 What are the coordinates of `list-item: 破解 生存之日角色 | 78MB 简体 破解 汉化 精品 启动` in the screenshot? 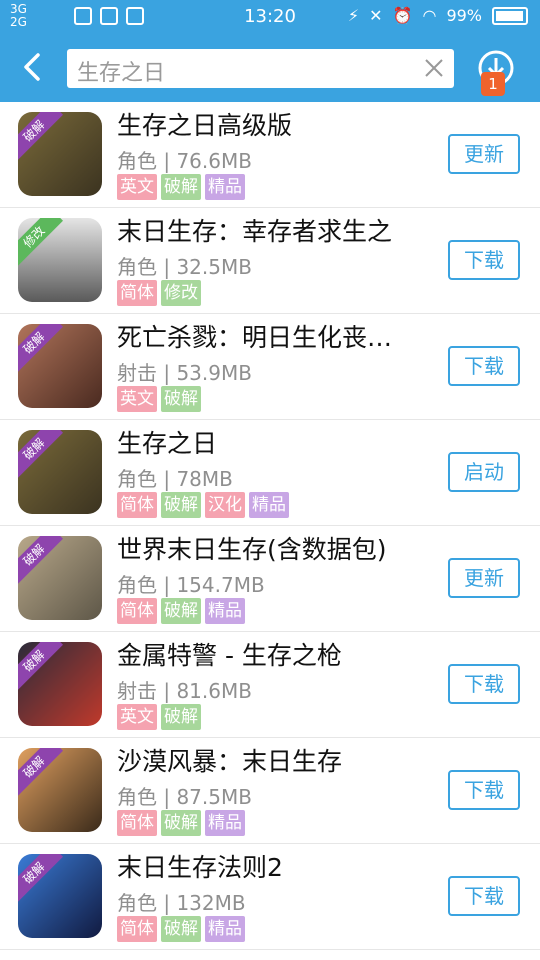 It's located at (270, 473).